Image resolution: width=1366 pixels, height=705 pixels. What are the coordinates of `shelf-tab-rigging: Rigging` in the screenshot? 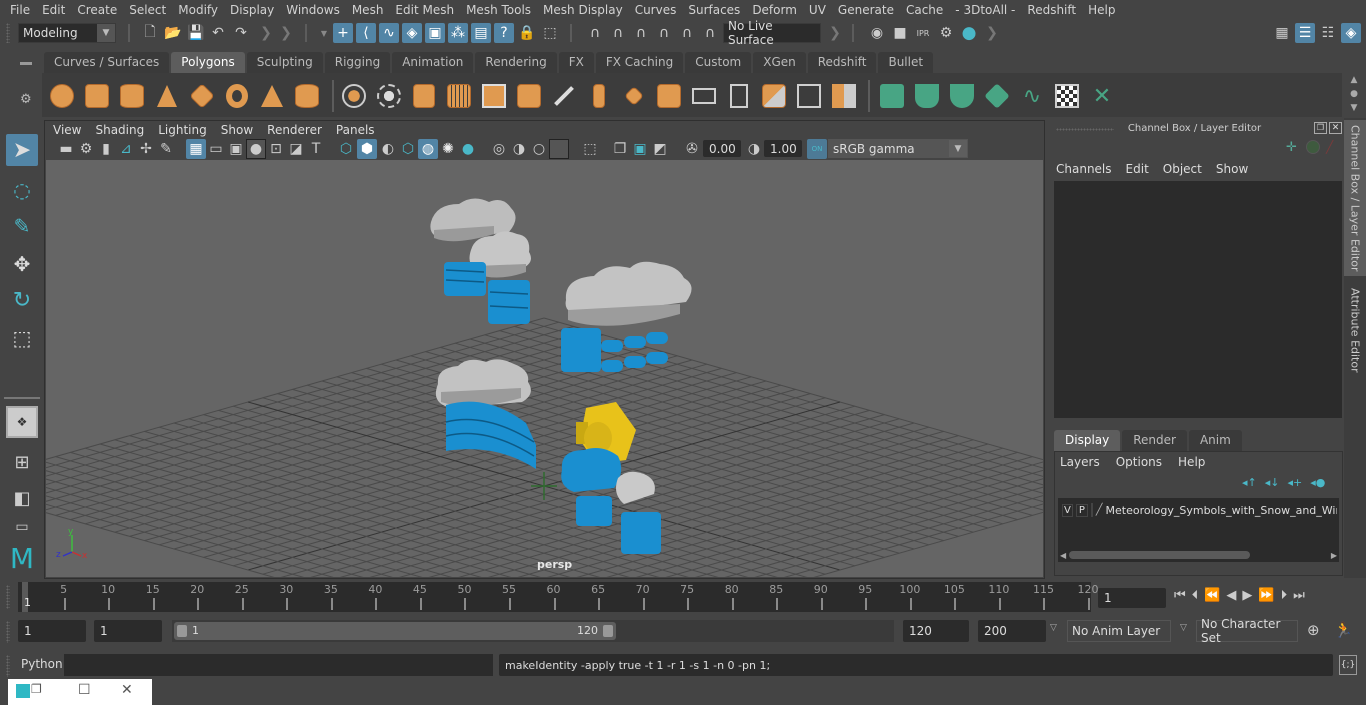 It's located at (357, 62).